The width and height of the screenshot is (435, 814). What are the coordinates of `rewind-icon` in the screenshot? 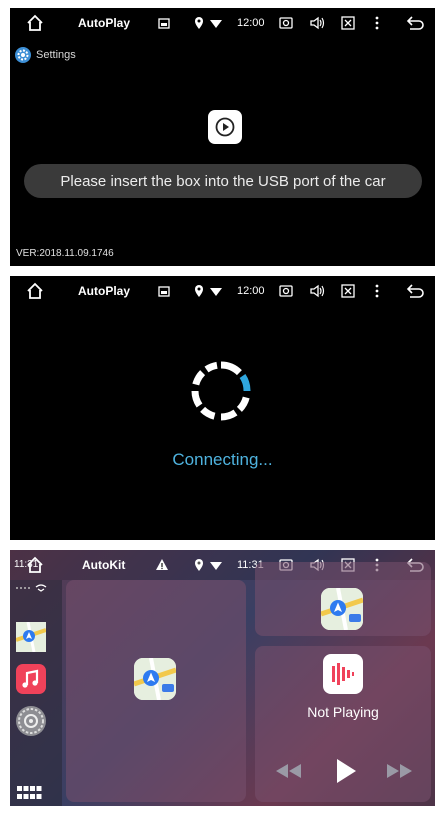 It's located at (288, 773).